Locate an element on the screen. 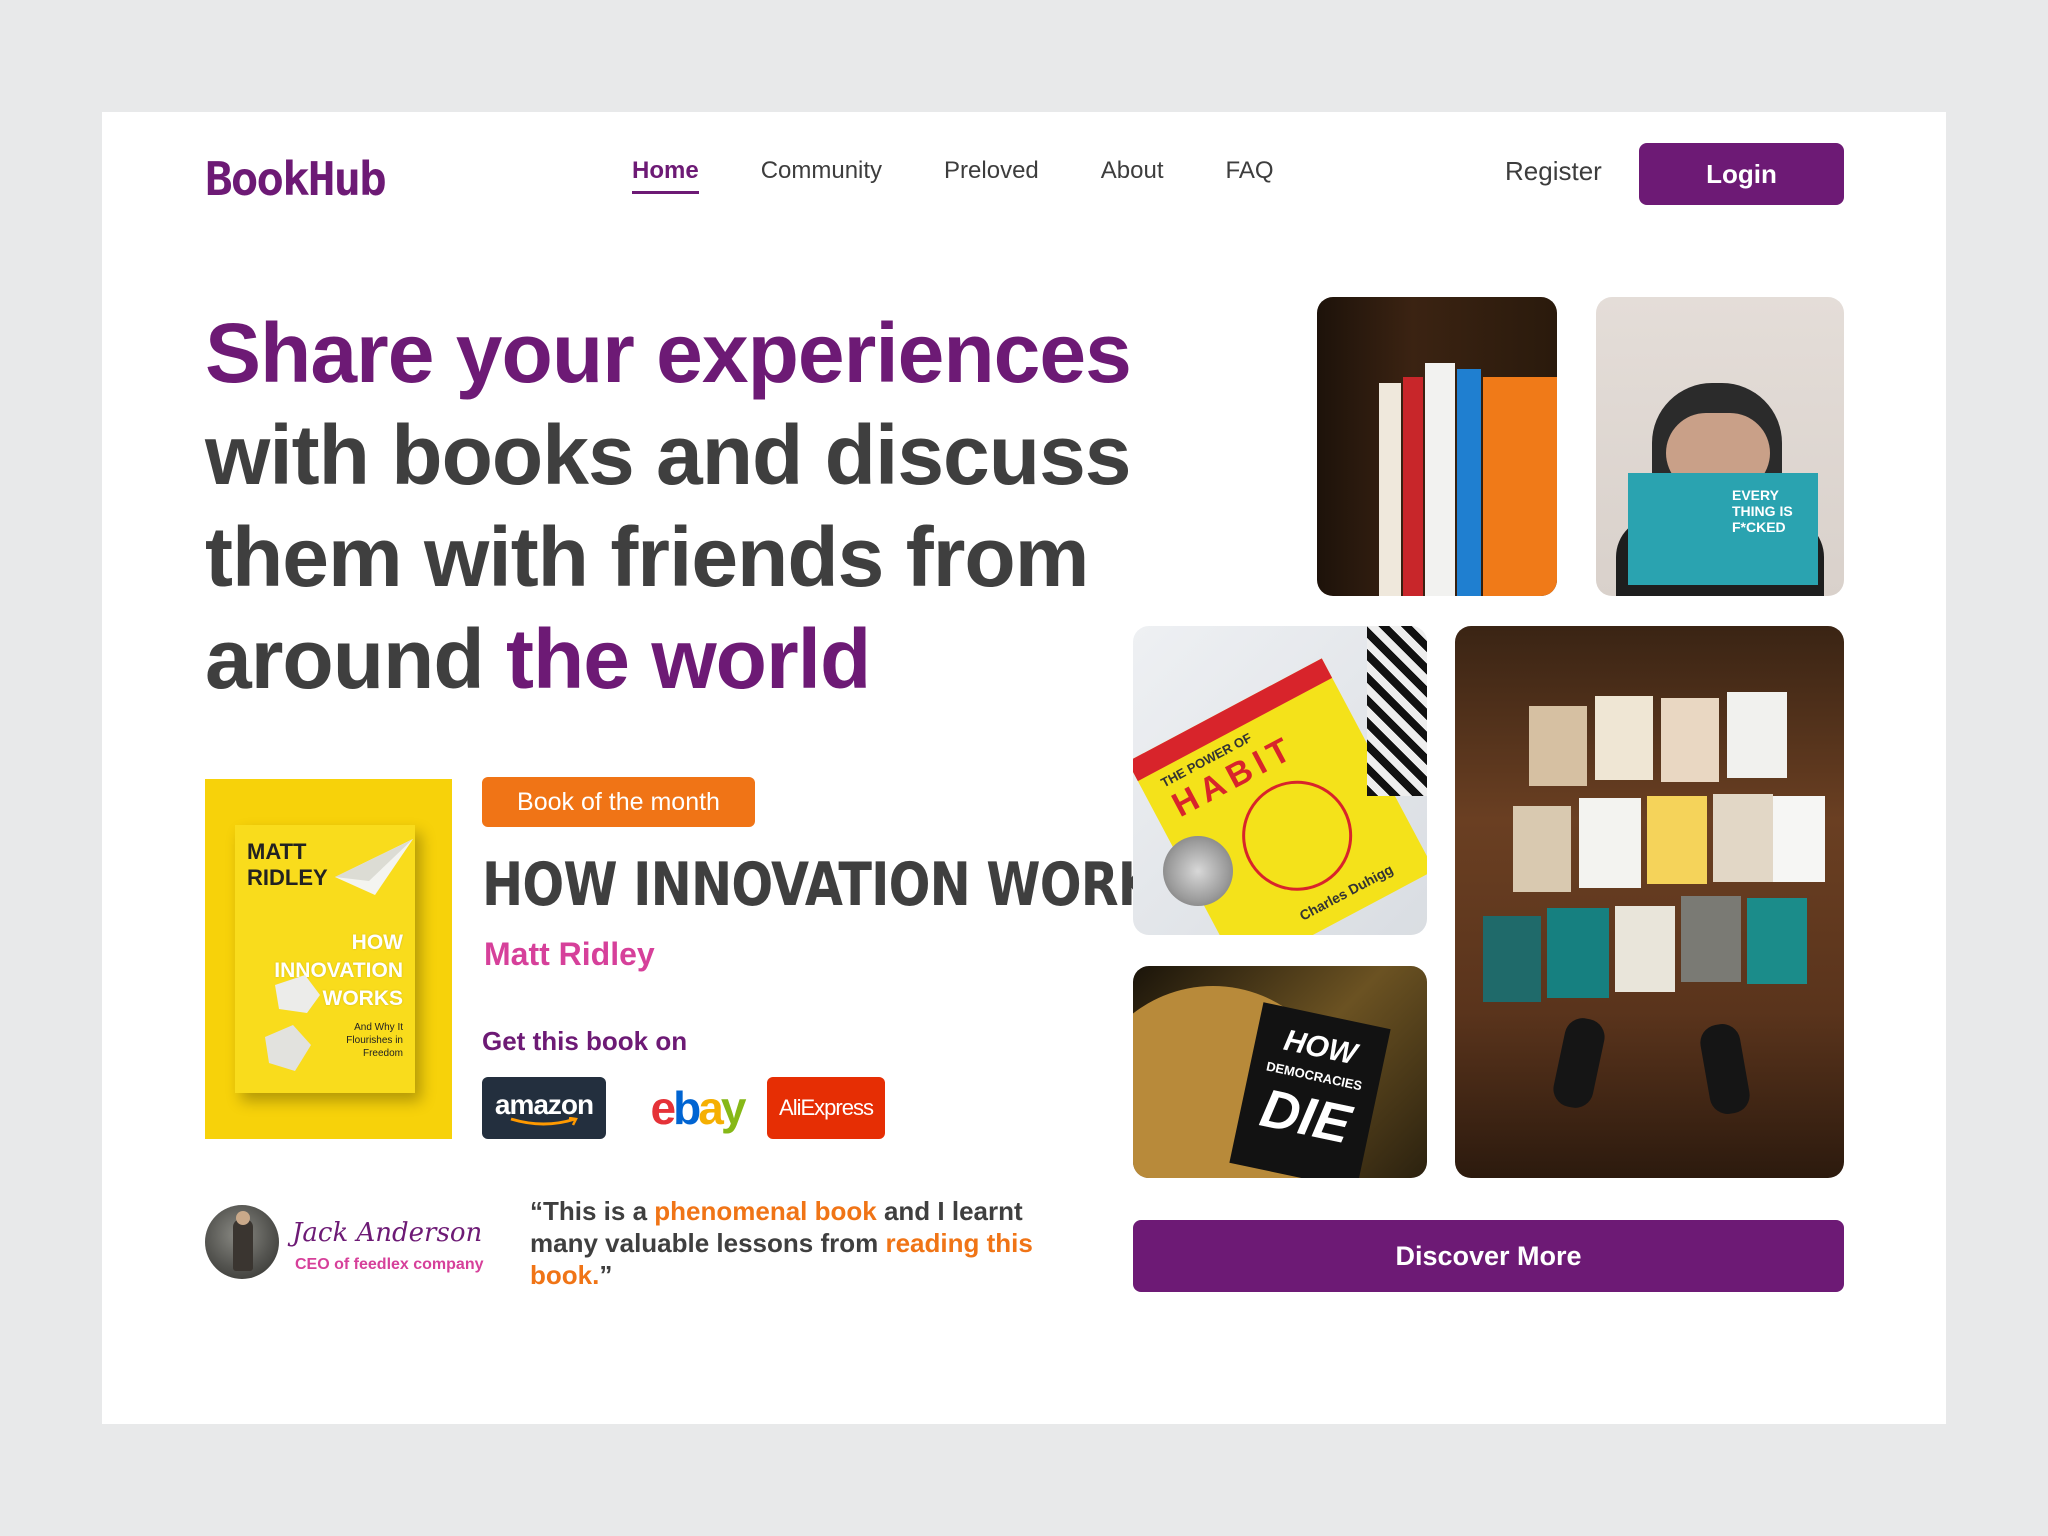  featured-book-title: HOW INNOVATION WORKS is located at coordinates (836, 885).